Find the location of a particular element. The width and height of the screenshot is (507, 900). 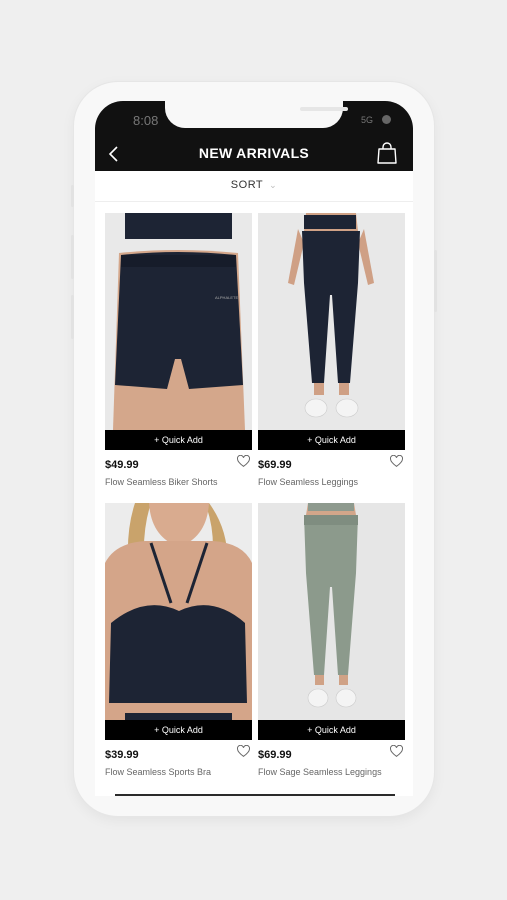

sort-label: SORT is located at coordinates (247, 185).